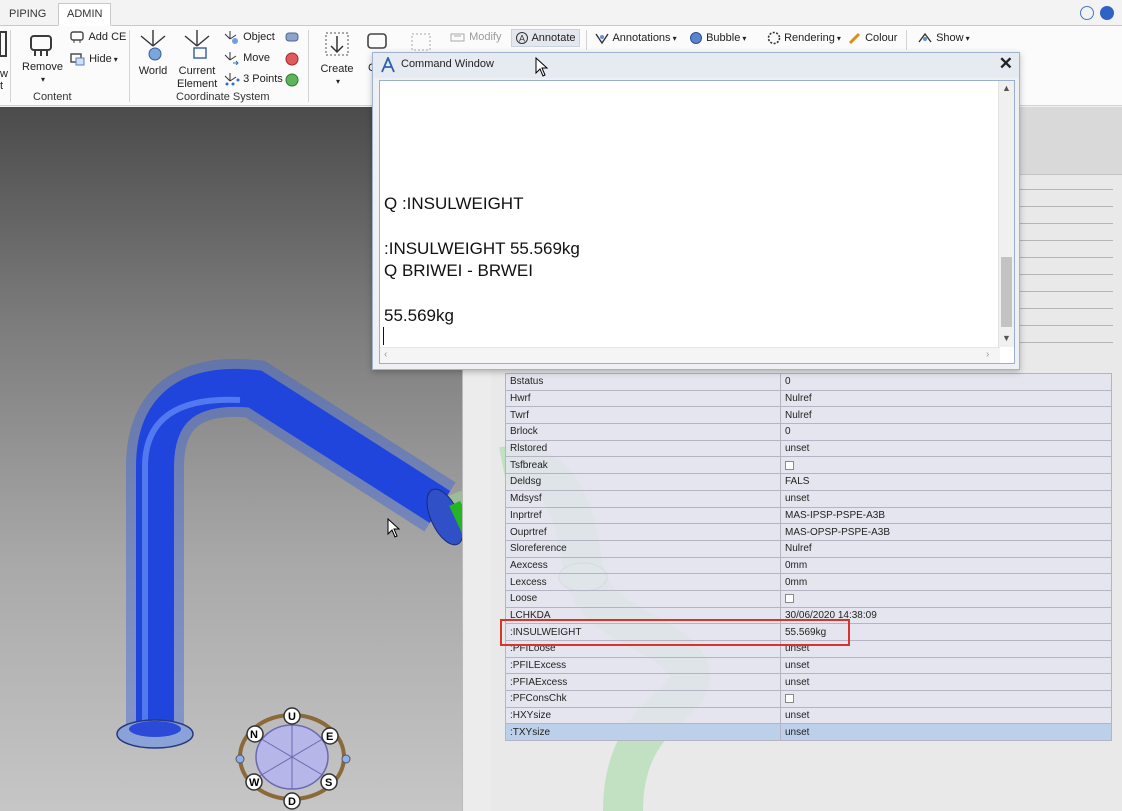  What do you see at coordinates (1006, 338) in the screenshot?
I see `scroll-down-icon: ▼` at bounding box center [1006, 338].